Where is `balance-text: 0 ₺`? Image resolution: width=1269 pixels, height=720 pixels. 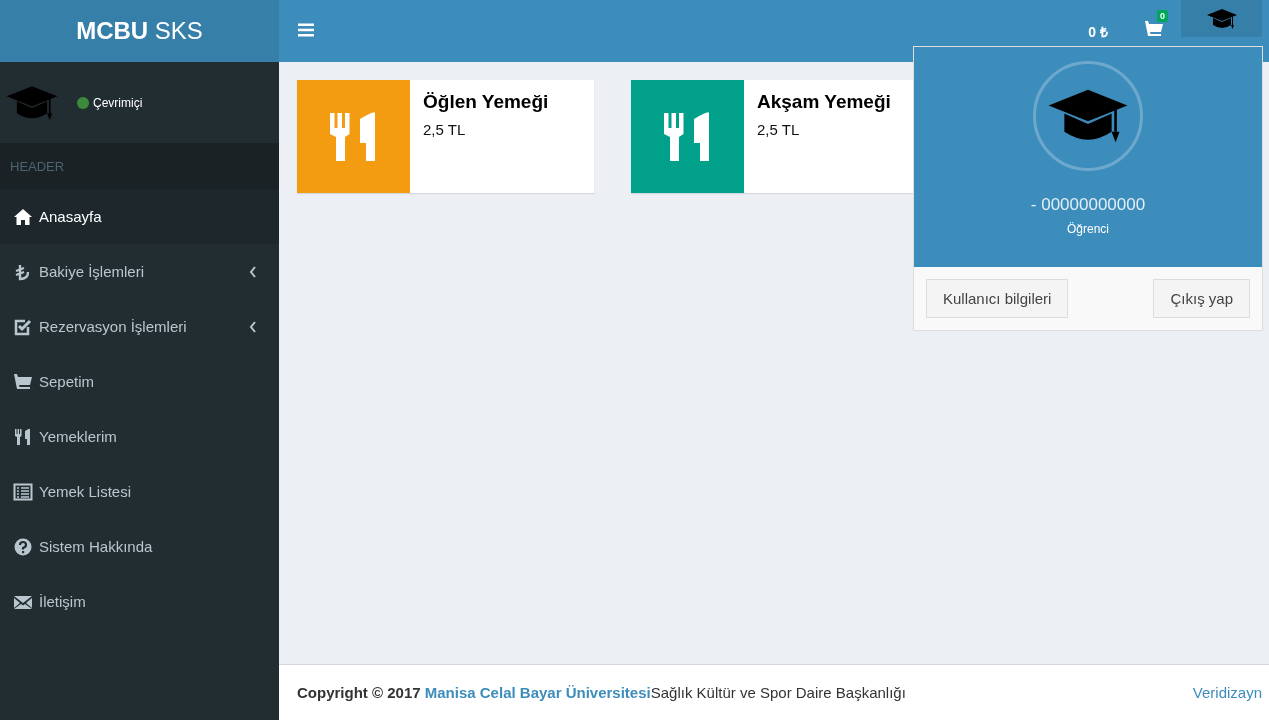 balance-text: 0 ₺ is located at coordinates (1098, 31).